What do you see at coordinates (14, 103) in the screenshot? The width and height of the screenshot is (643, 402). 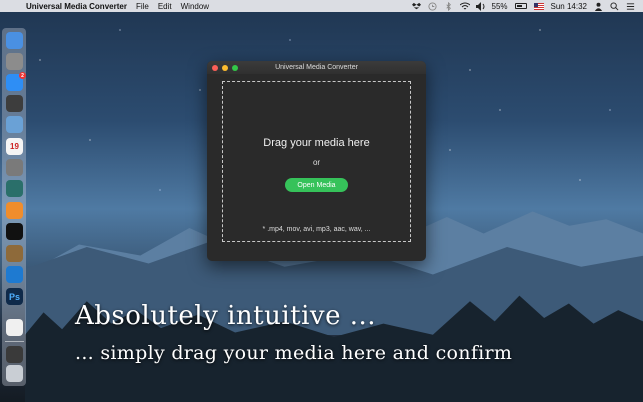 I see `mission-control-icon` at bounding box center [14, 103].